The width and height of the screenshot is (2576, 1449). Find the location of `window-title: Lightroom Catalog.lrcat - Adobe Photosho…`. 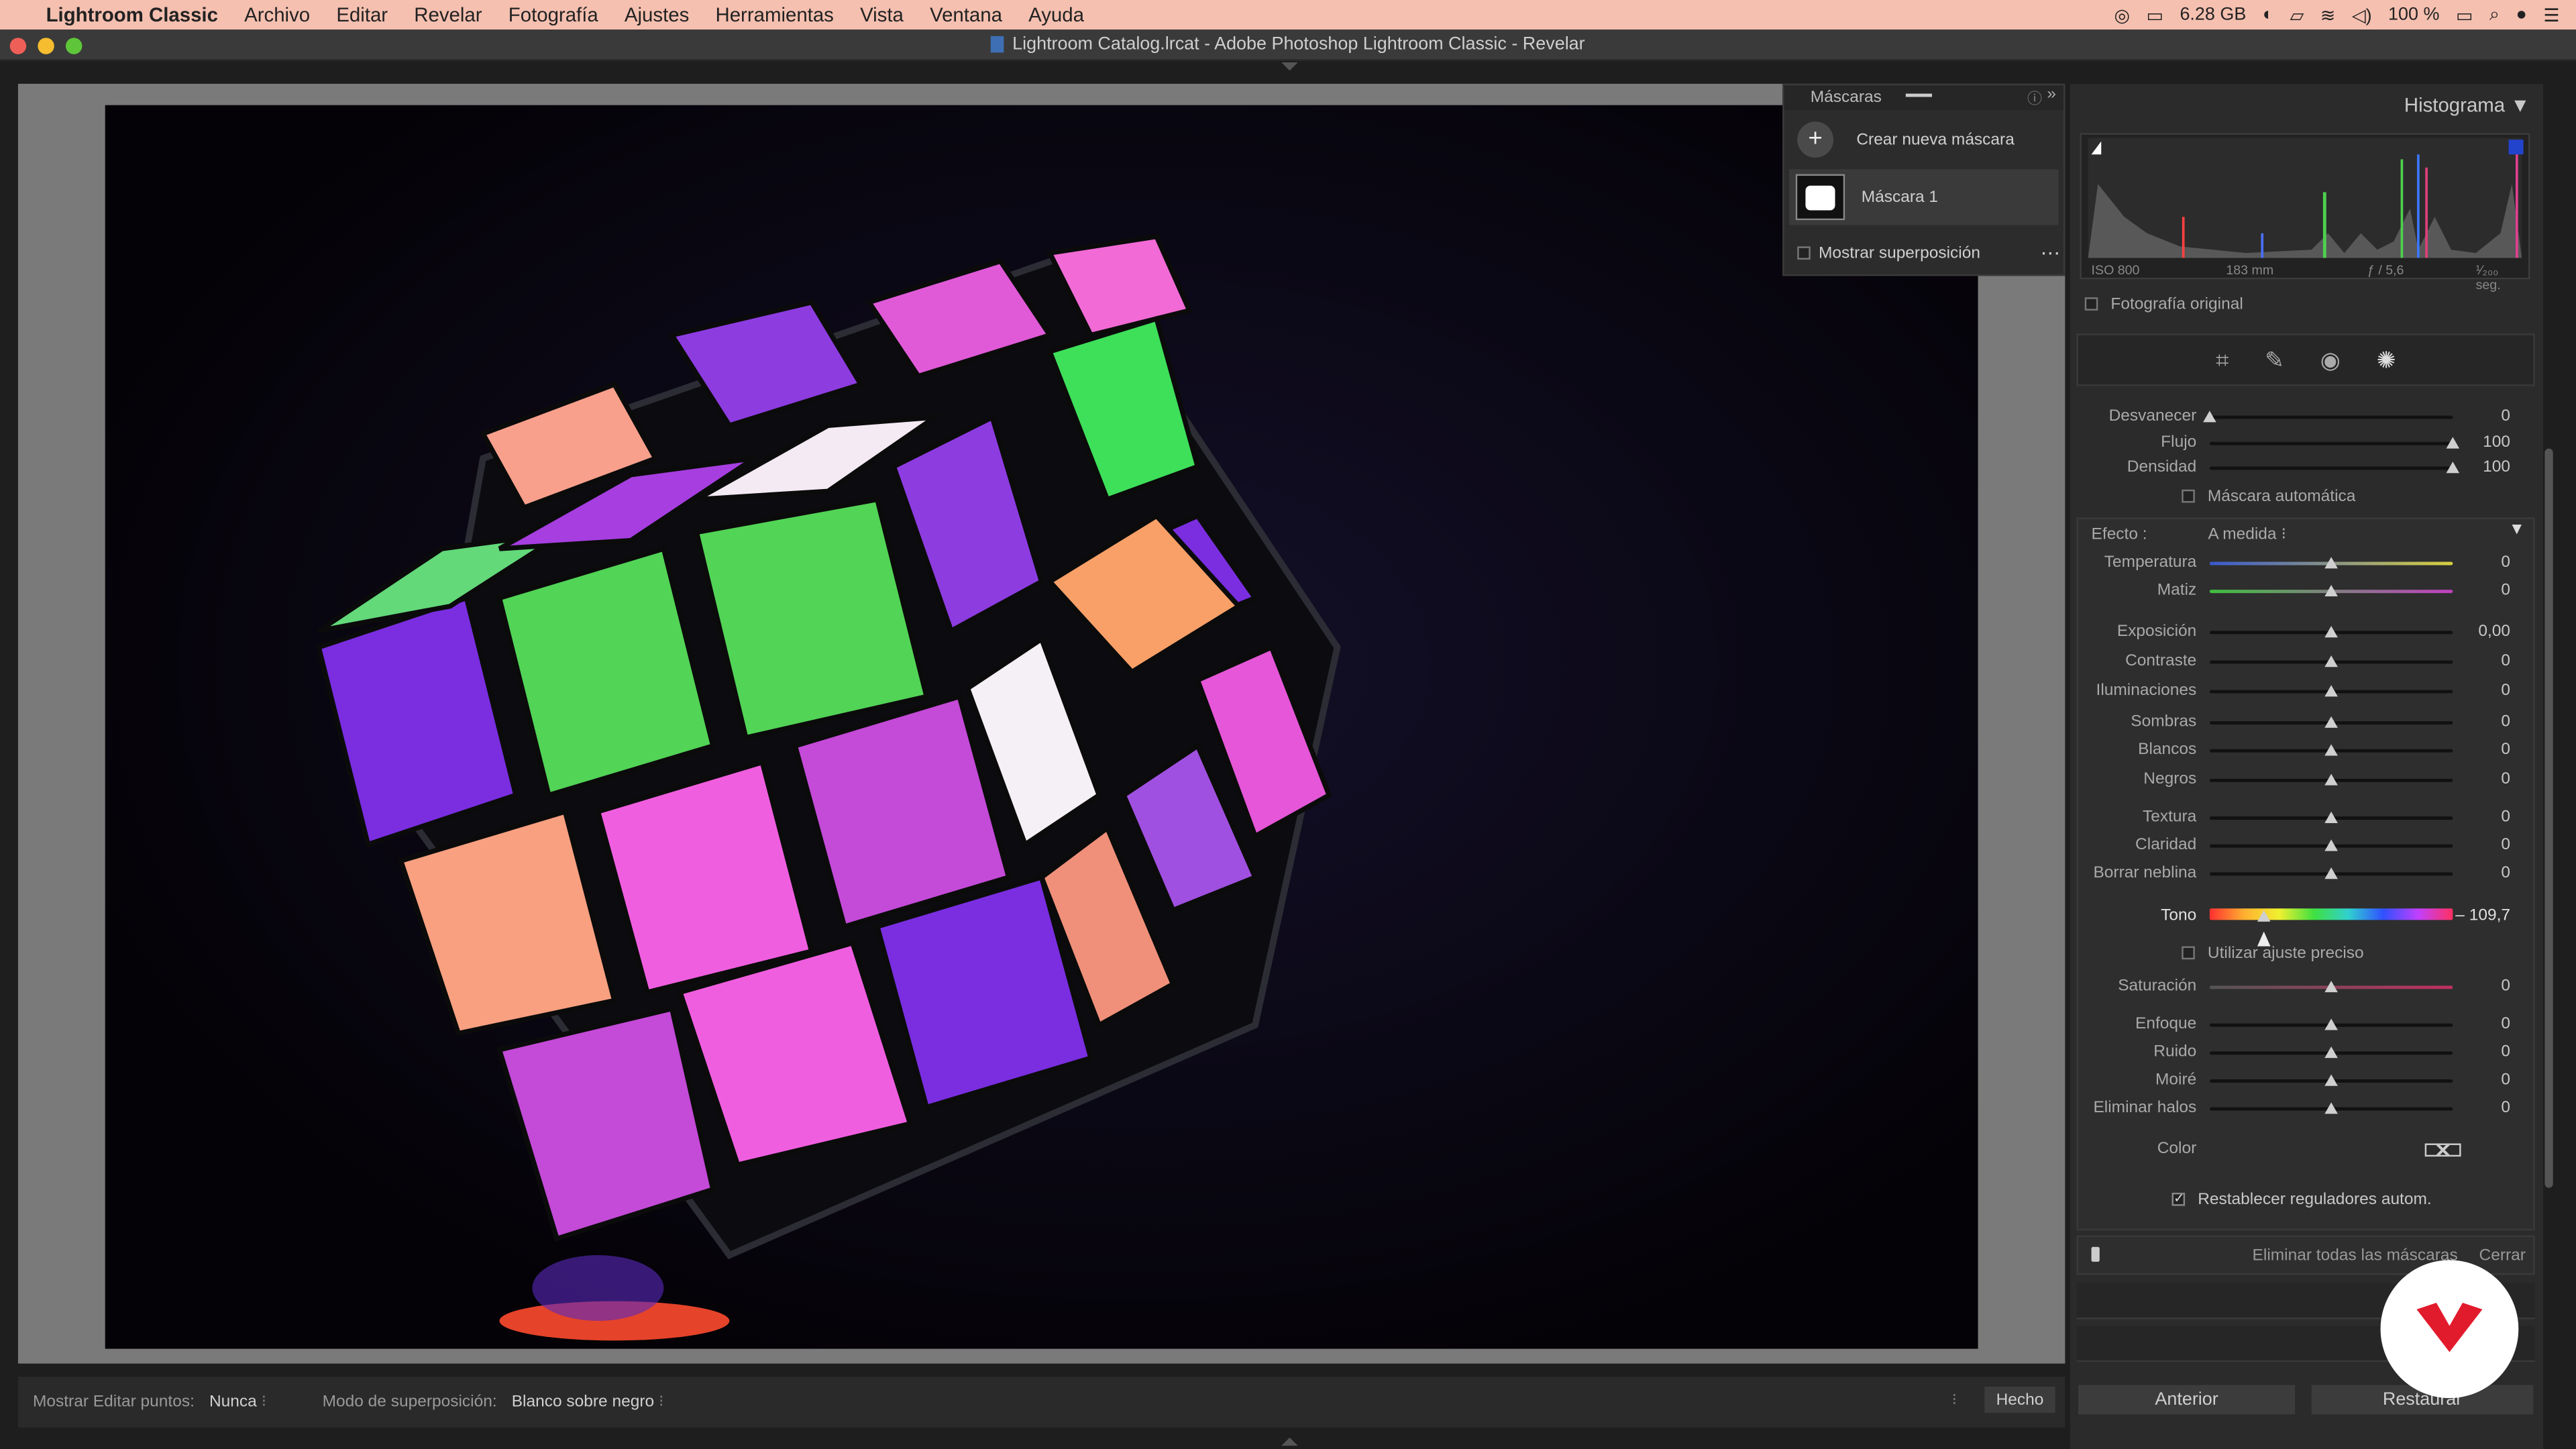

window-title: Lightroom Catalog.lrcat - Adobe Photosho… is located at coordinates (1298, 44).